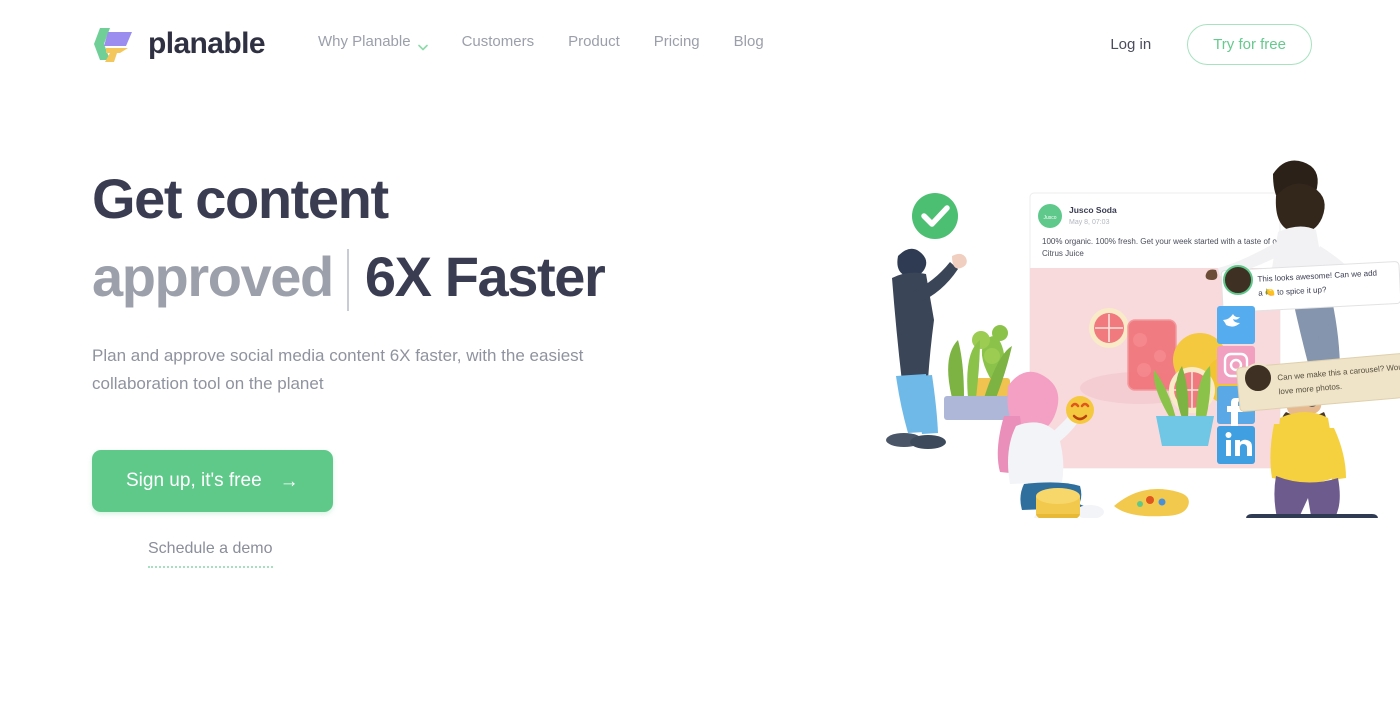  Describe the element at coordinates (207, 43) in the screenshot. I see `brand-name: planable` at that location.